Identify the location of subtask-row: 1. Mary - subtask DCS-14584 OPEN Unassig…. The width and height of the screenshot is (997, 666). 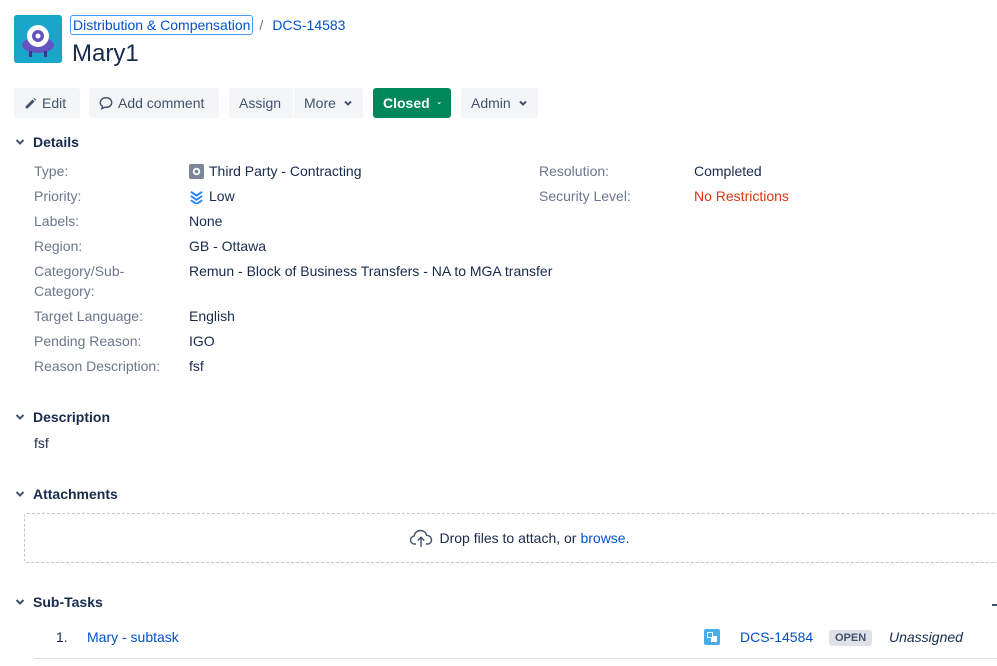
(515, 642).